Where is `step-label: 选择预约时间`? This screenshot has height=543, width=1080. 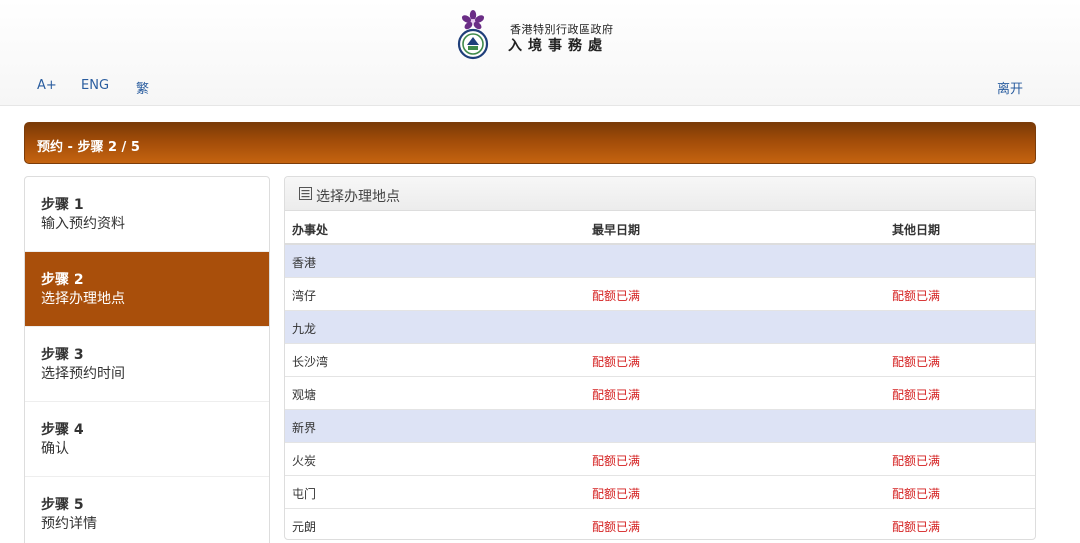 step-label: 选择预约时间 is located at coordinates (83, 374).